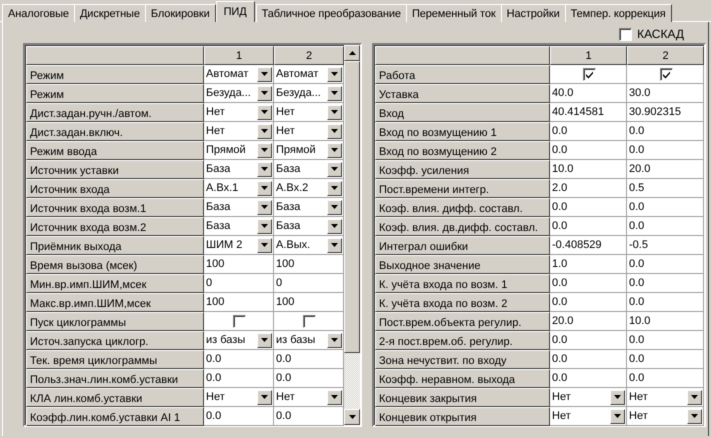  What do you see at coordinates (115, 321) in the screenshot?
I see `row-label: Пуск циклограммы` at bounding box center [115, 321].